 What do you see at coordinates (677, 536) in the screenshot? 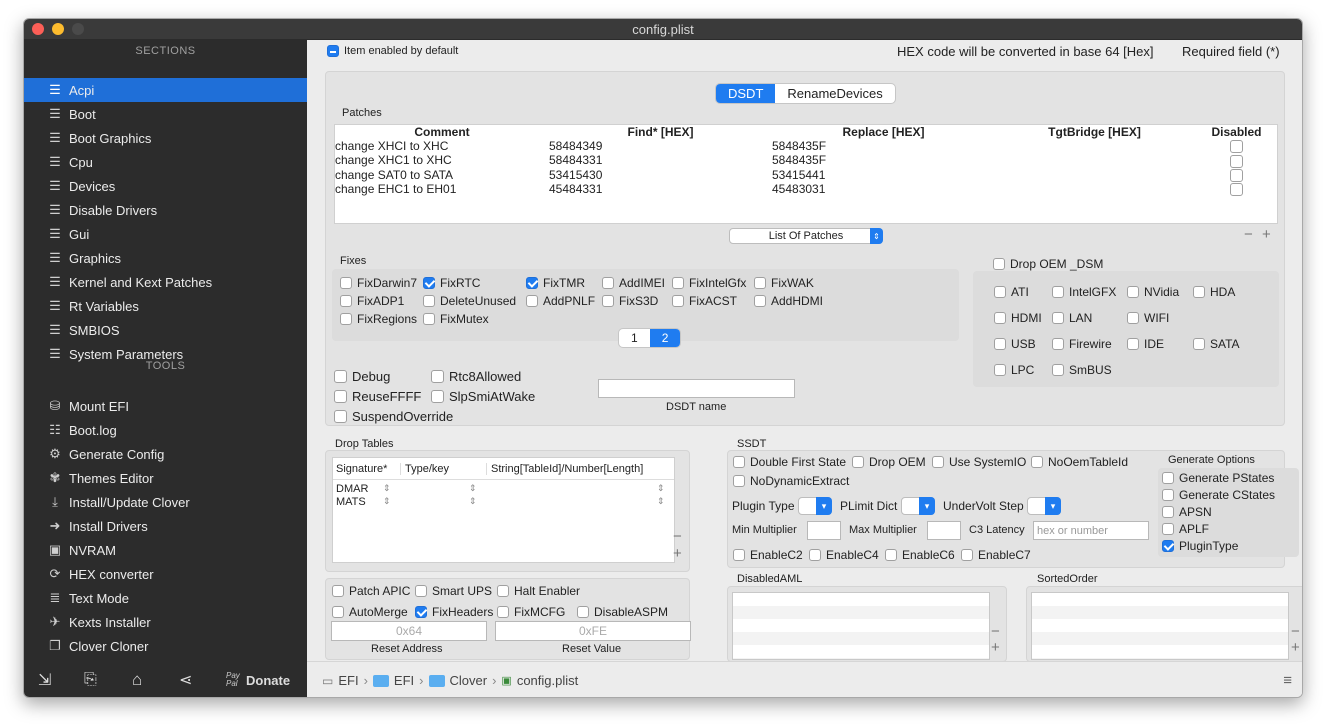
I see `remove-table-button: −` at bounding box center [677, 536].